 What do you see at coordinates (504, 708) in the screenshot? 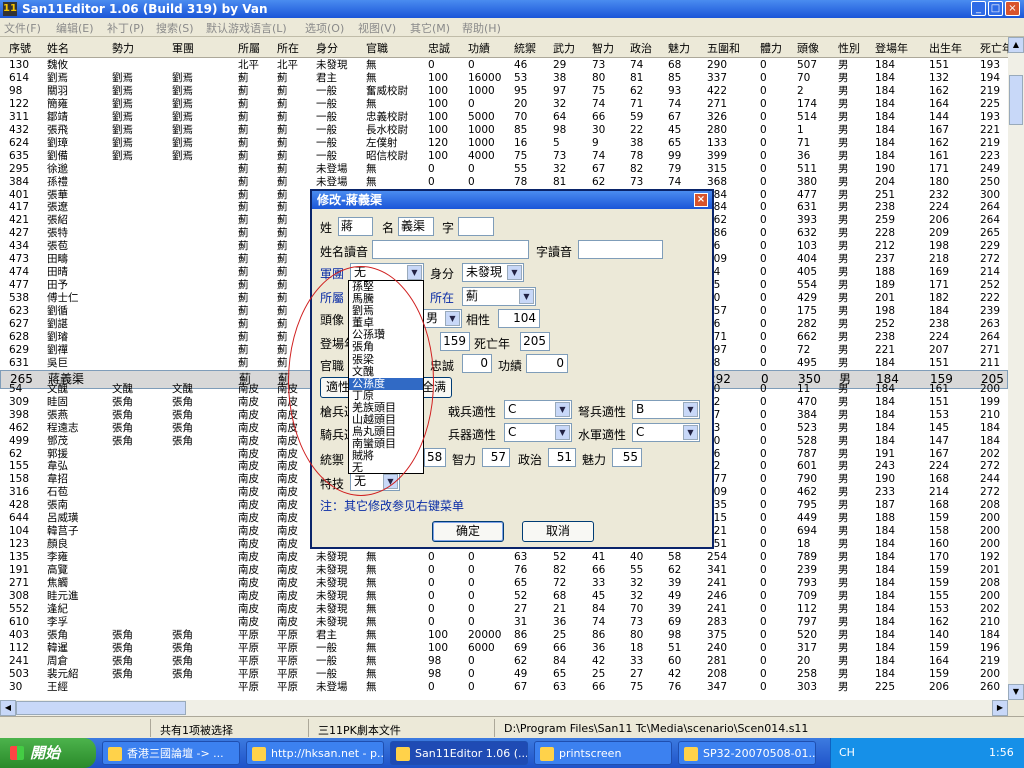
I see `horizontal-scrollbar: ◀ ▶` at bounding box center [504, 708].